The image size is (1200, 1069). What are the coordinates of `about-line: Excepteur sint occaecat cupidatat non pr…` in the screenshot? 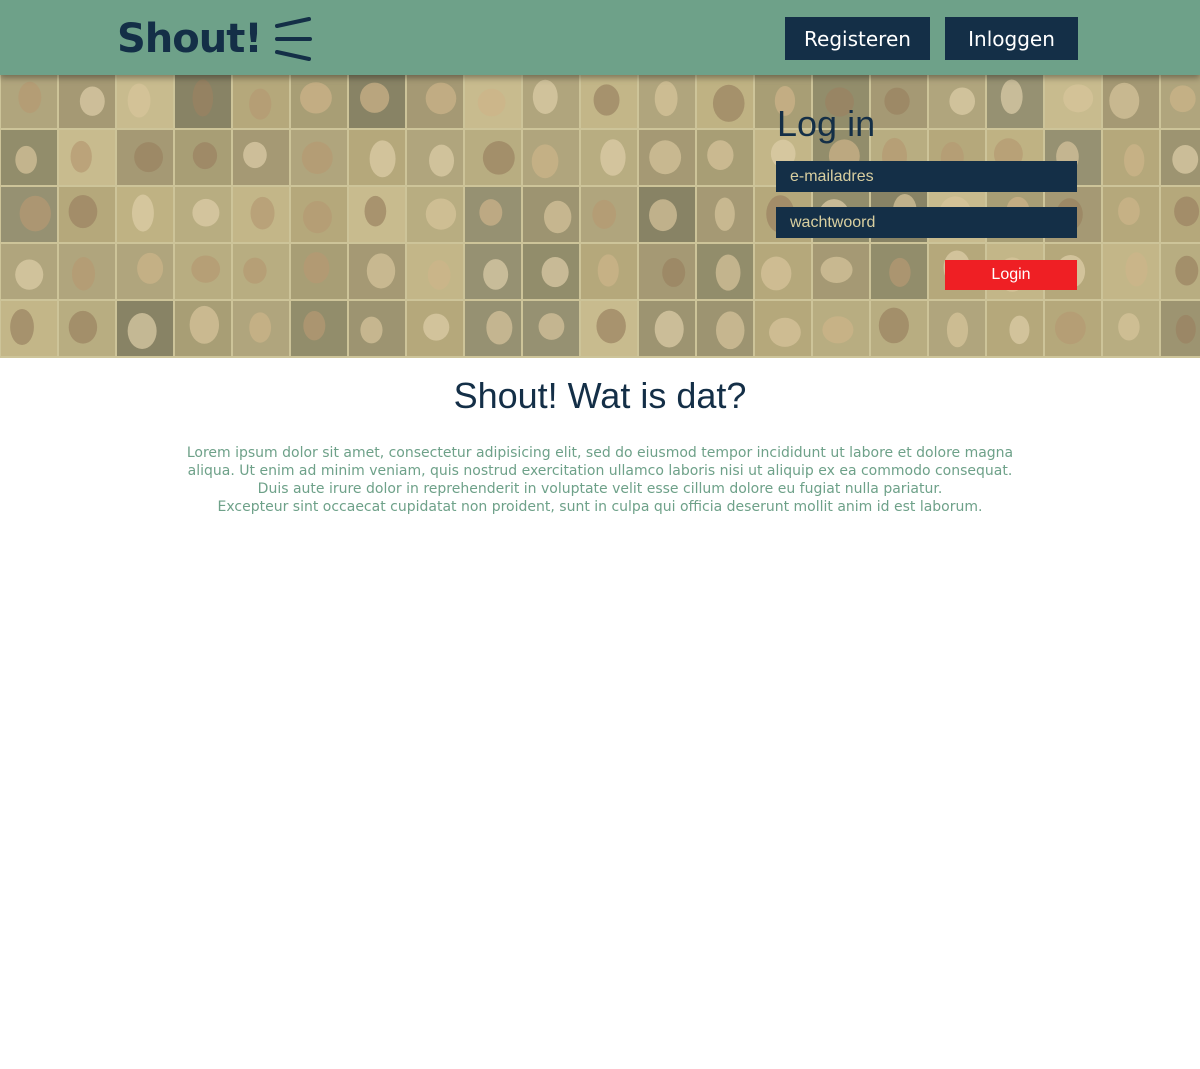 It's located at (600, 507).